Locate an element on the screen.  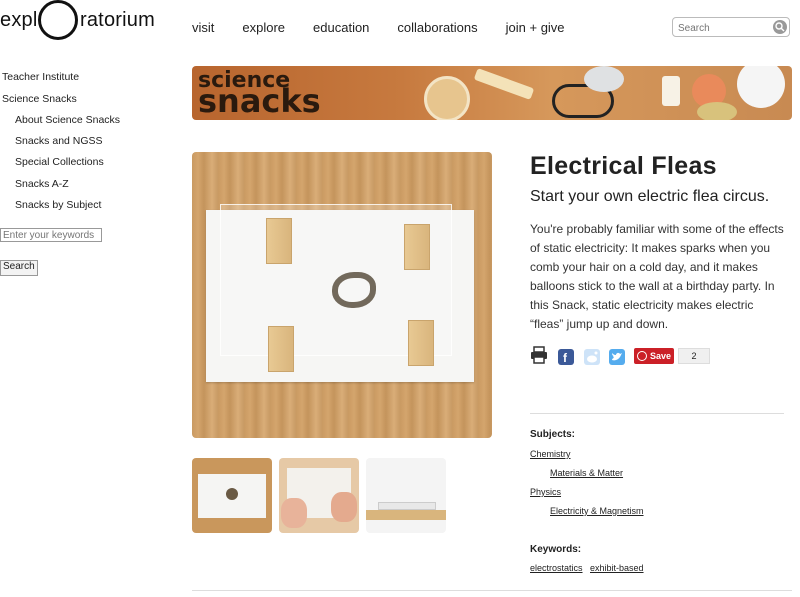
logo-text-left: expl is located at coordinates (19, 20).